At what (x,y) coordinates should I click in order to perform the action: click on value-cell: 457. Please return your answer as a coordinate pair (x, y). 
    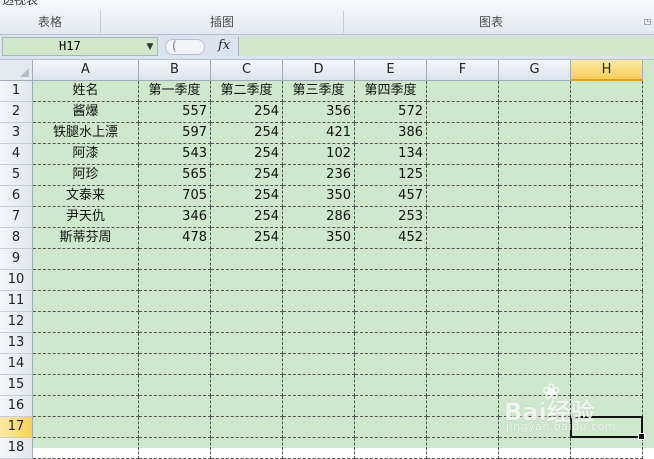
    Looking at the image, I should click on (391, 196).